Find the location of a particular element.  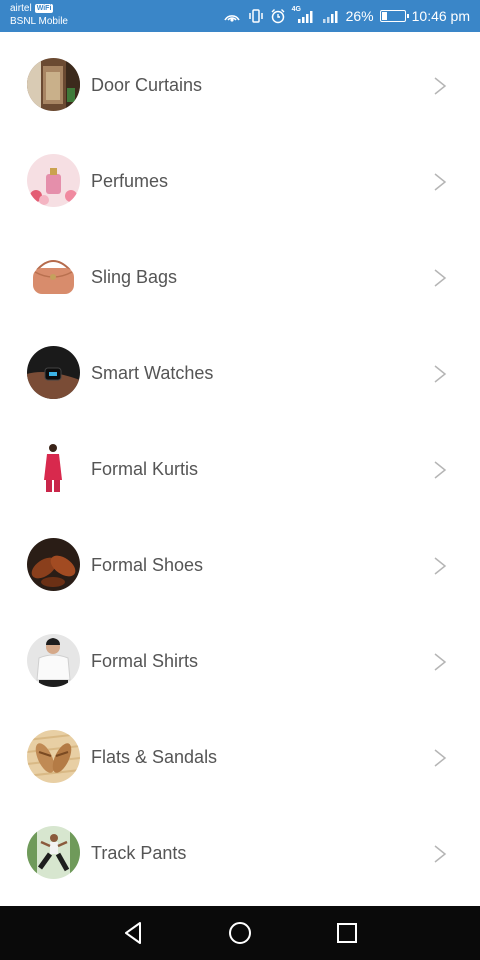

formal-shoes-thumbnail is located at coordinates (53, 564).